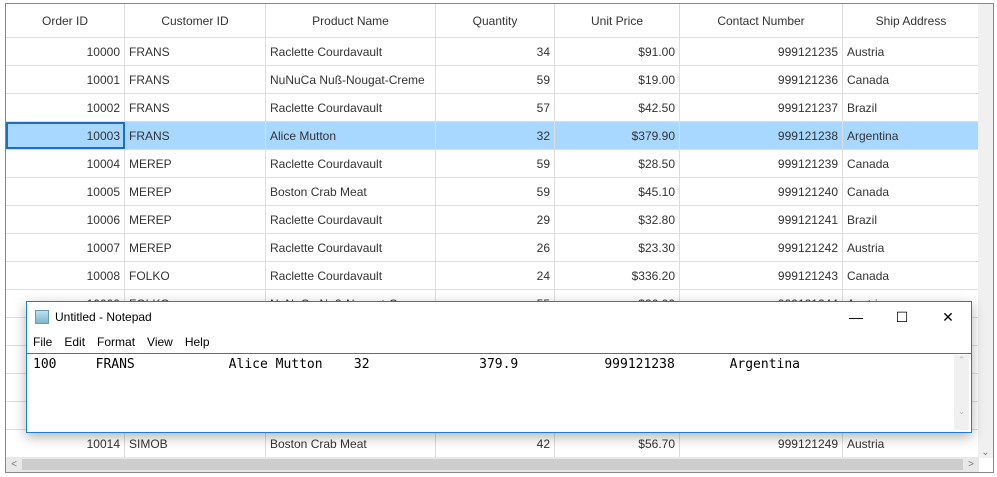  What do you see at coordinates (65, 275) in the screenshot?
I see `cell: 10008` at bounding box center [65, 275].